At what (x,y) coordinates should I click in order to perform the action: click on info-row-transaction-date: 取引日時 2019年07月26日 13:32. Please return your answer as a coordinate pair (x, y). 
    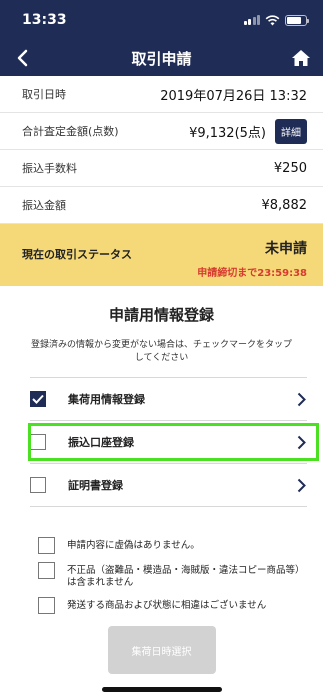
    Looking at the image, I should click on (161, 94).